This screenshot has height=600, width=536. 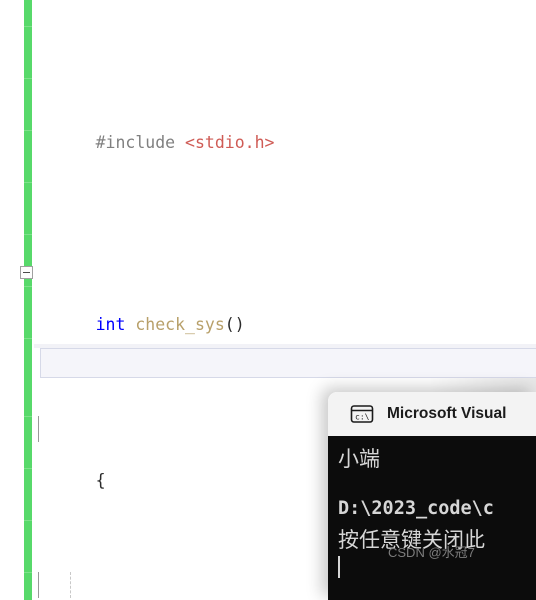 I want to click on console-title: Microsoft Visual, so click(x=447, y=413).